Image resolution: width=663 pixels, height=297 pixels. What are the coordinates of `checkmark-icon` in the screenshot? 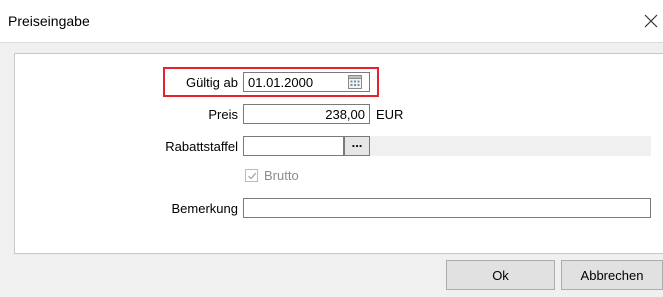 It's located at (252, 176).